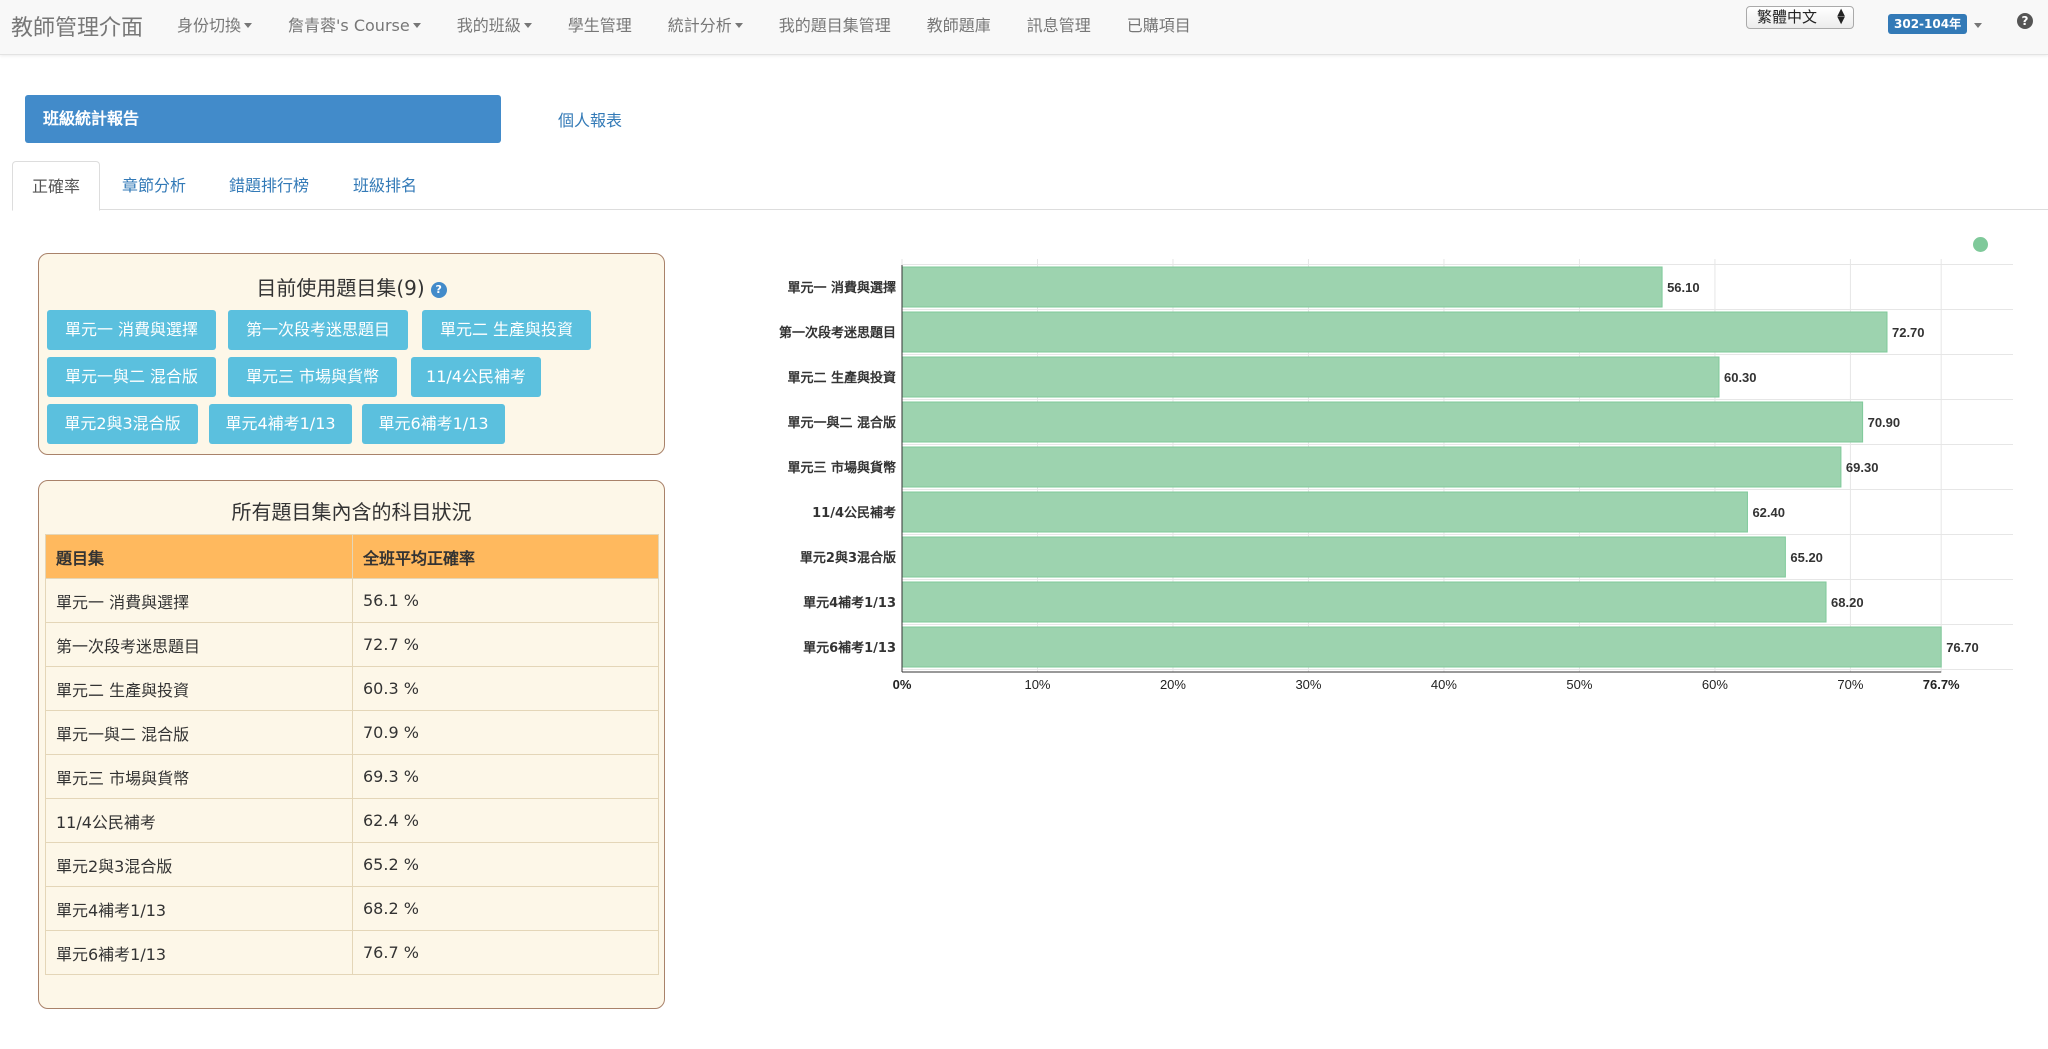 The width and height of the screenshot is (2048, 1049). Describe the element at coordinates (263, 119) in the screenshot. I see `class-report-button: 班級統計報告` at that location.